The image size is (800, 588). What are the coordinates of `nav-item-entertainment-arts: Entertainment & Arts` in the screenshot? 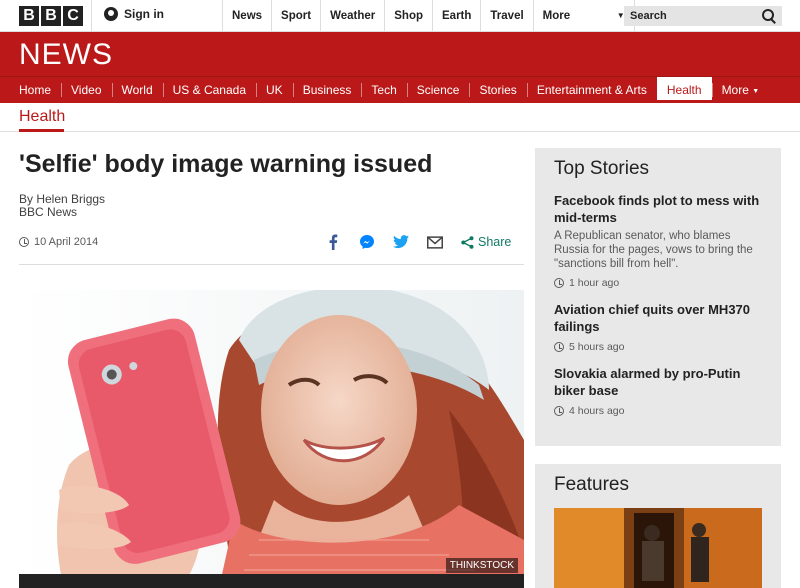 It's located at (591, 90).